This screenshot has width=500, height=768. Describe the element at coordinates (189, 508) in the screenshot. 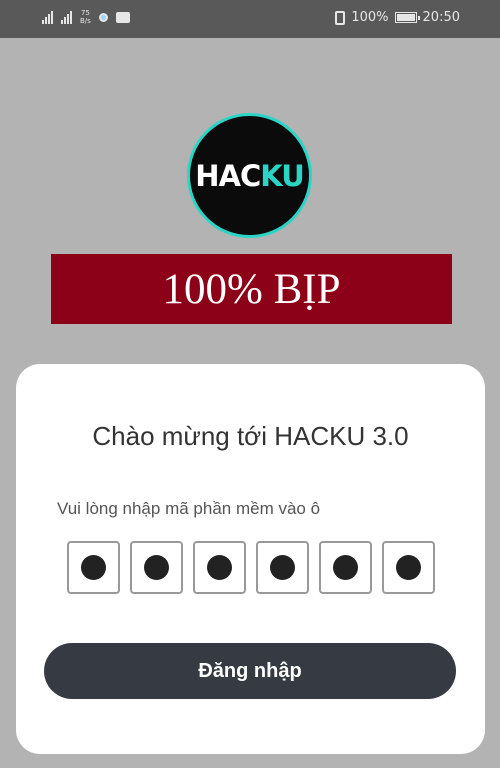

I see `code-prompt-label: Vui lòng nhập mã phần mềm vào ô` at that location.